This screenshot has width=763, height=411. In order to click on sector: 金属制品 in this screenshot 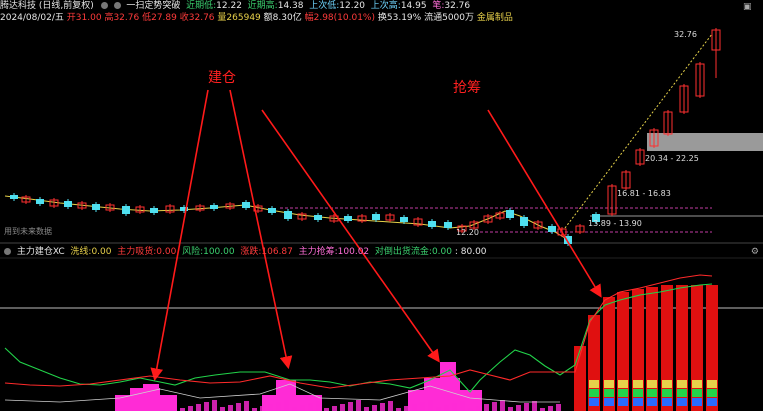, I will do `click(495, 18)`.